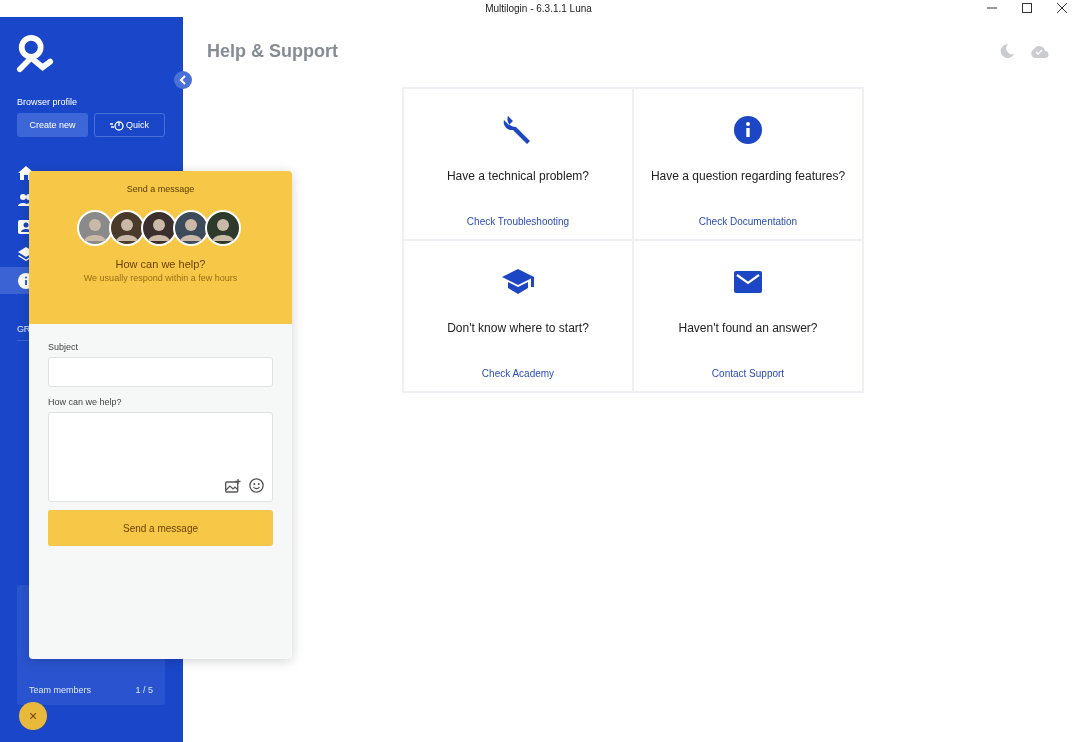 Image resolution: width=1077 pixels, height=742 pixels. What do you see at coordinates (64, 347) in the screenshot?
I see `field-label: Subject` at bounding box center [64, 347].